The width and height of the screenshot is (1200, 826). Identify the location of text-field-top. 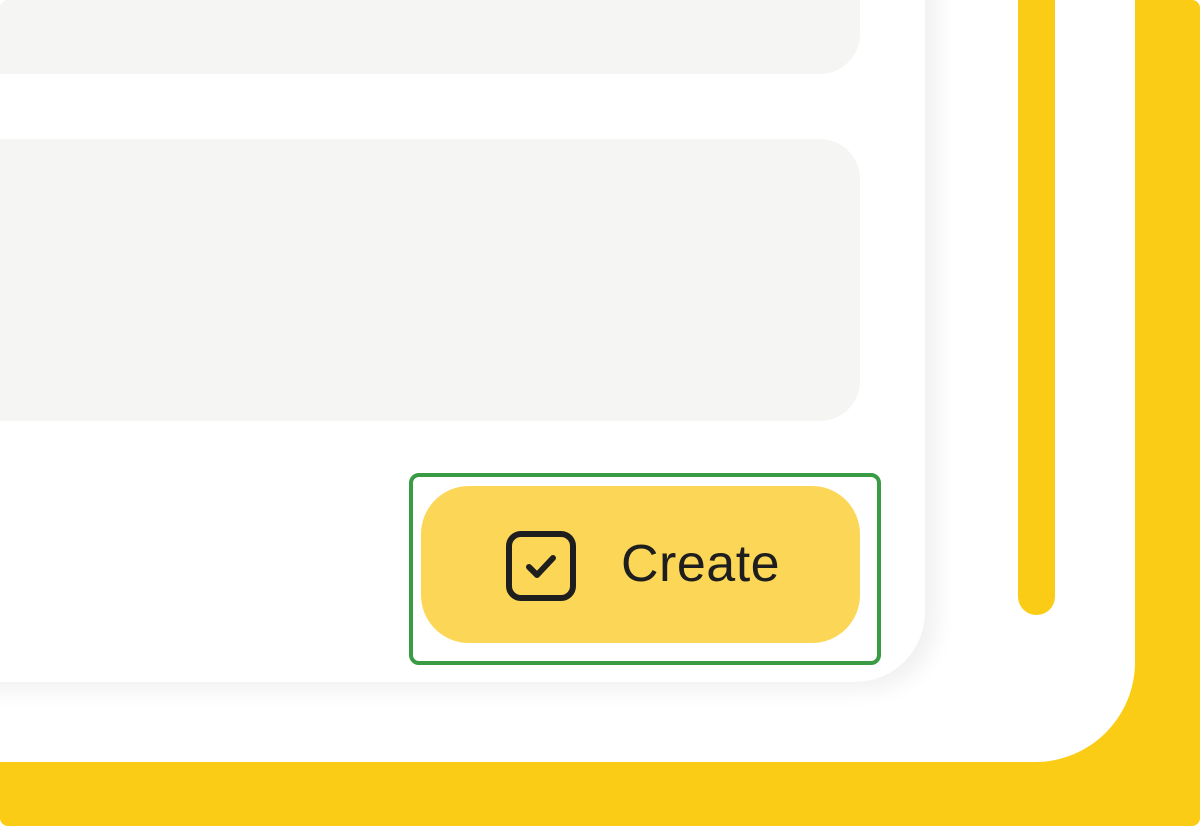
(430, 37).